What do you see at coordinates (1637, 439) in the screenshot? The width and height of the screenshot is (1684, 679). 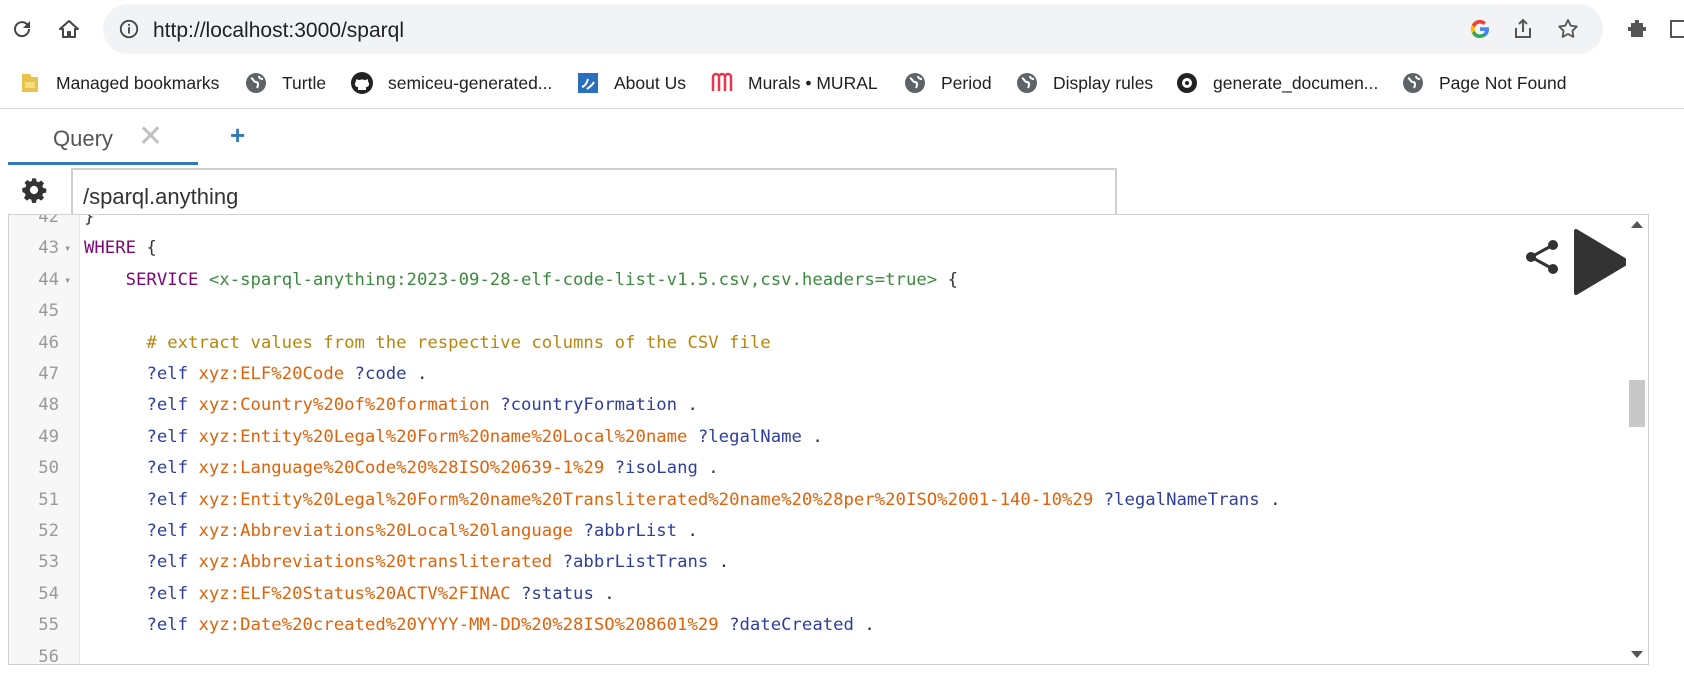 I see `editor-scrollbar` at bounding box center [1637, 439].